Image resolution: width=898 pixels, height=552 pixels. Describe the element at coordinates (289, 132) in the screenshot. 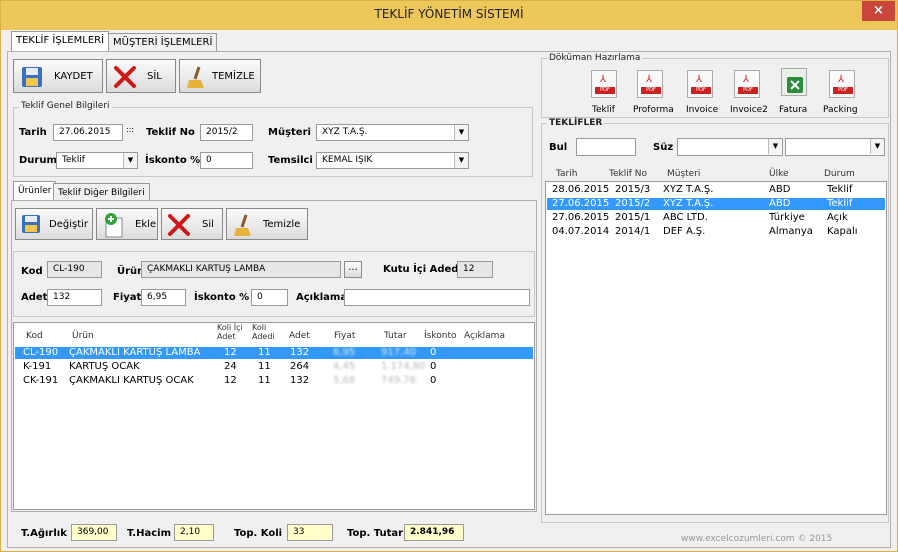

I see `customer-label: Müşteri` at that location.